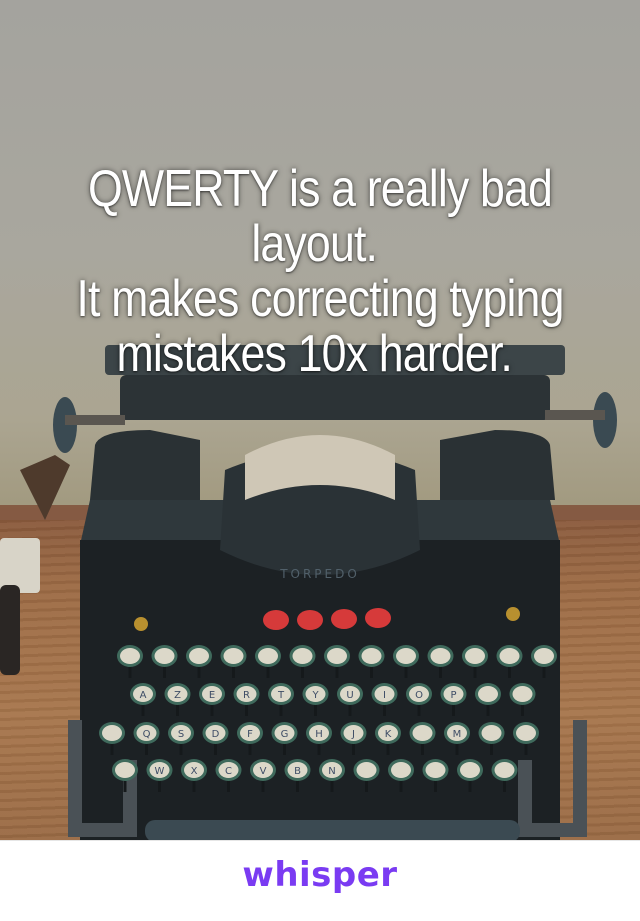 The height and width of the screenshot is (921, 640). I want to click on key-label: M, so click(457, 734).